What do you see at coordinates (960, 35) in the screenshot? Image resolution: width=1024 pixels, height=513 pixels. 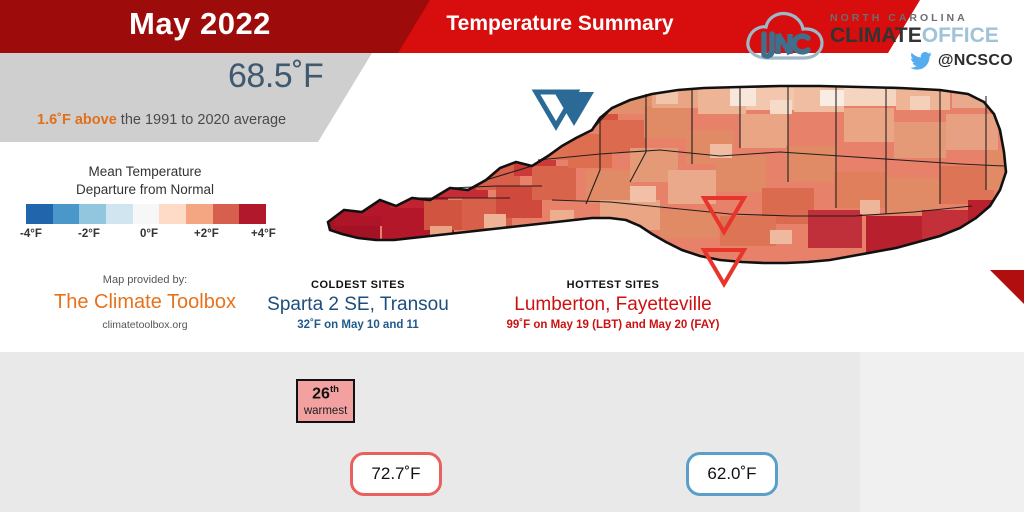 I see `logo-office: OFFICE` at bounding box center [960, 35].